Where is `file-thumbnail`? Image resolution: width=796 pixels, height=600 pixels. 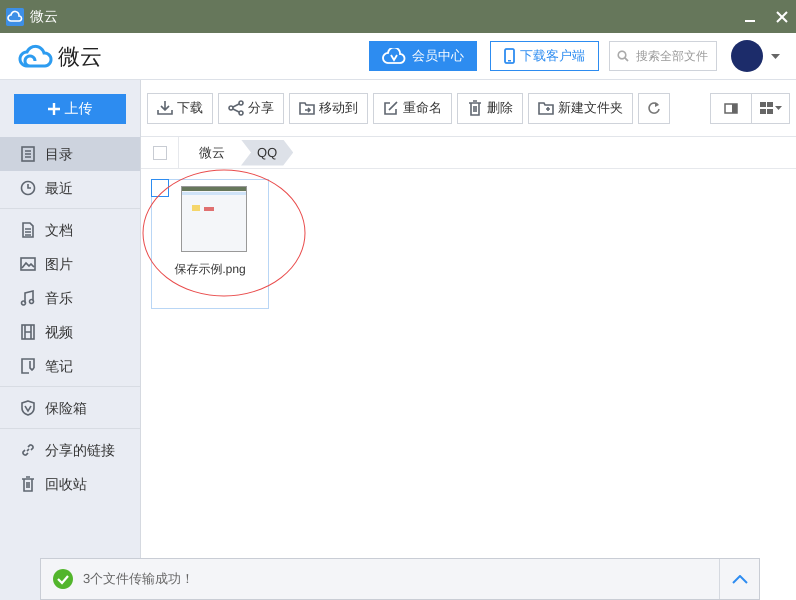
file-thumbnail is located at coordinates (214, 219).